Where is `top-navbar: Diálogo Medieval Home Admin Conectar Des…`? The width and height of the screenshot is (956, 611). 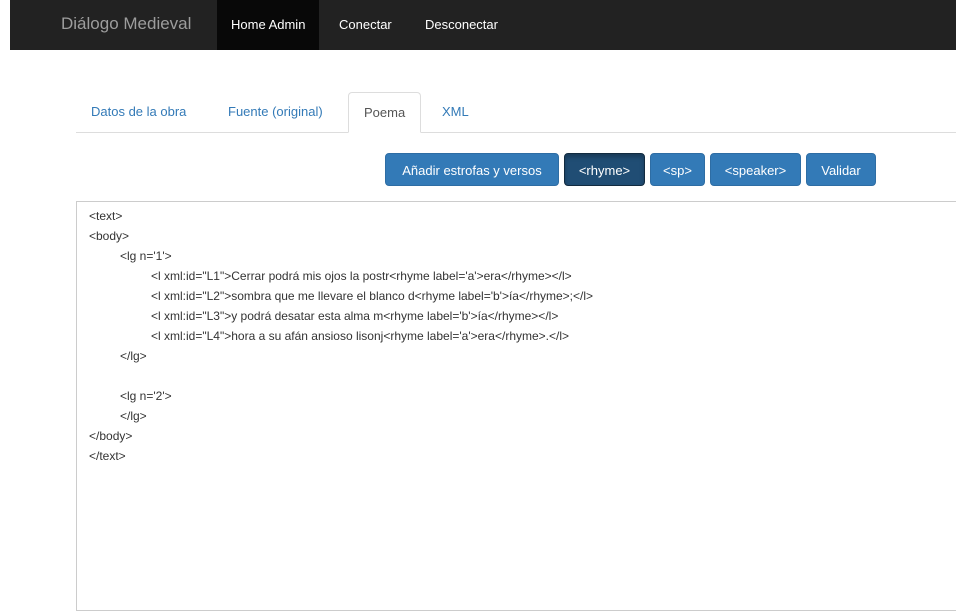 top-navbar: Diálogo Medieval Home Admin Conectar Des… is located at coordinates (483, 25).